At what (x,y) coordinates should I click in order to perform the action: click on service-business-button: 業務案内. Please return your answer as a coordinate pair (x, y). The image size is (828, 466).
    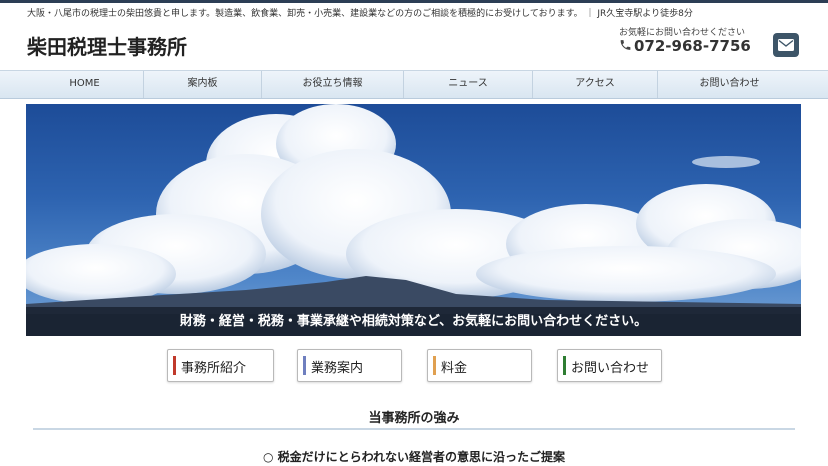
    Looking at the image, I should click on (349, 365).